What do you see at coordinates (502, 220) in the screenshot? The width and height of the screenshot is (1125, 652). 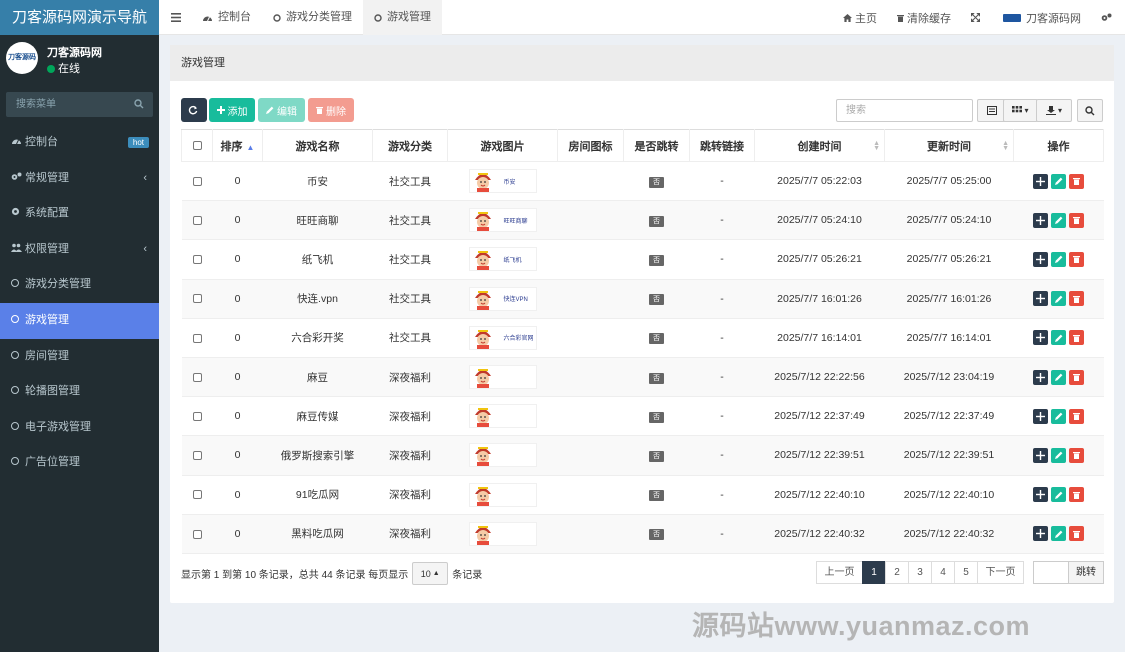 I see `game-thumbnail: 旺旺商聊` at bounding box center [502, 220].